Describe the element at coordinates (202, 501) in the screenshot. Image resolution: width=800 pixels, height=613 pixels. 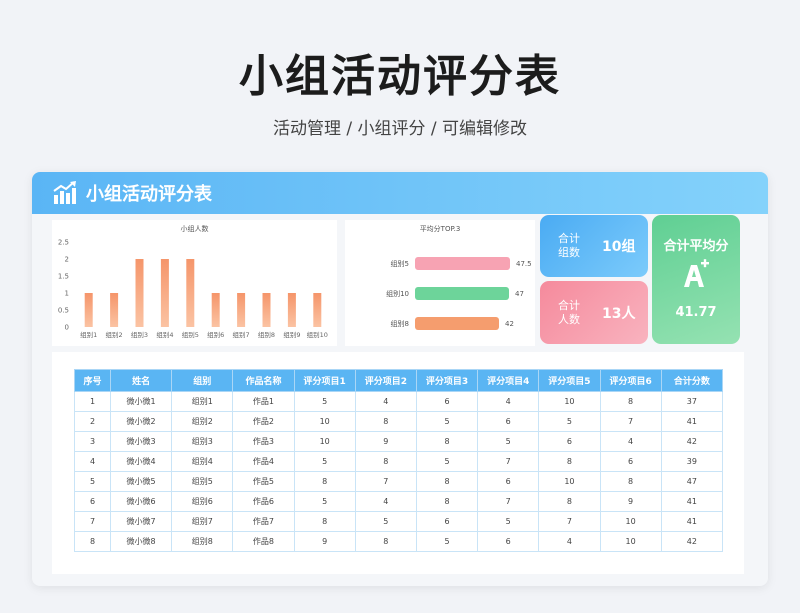
I see `table-cell: 组别6` at that location.